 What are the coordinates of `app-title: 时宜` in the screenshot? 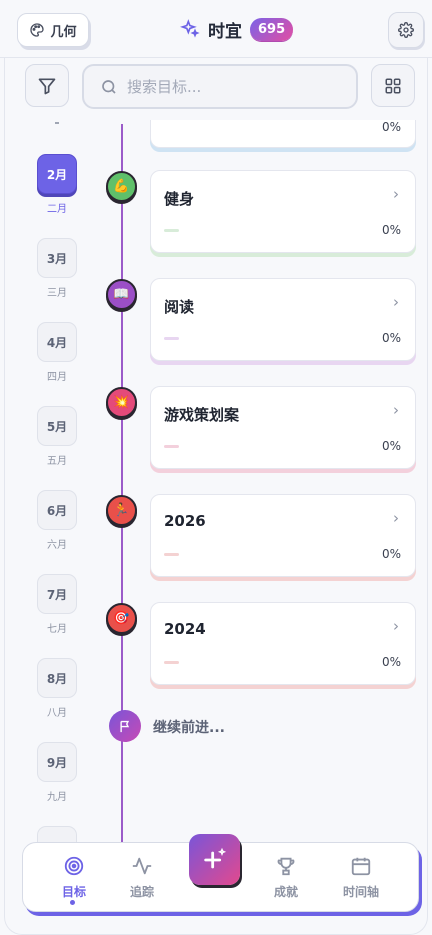 It's located at (225, 31).